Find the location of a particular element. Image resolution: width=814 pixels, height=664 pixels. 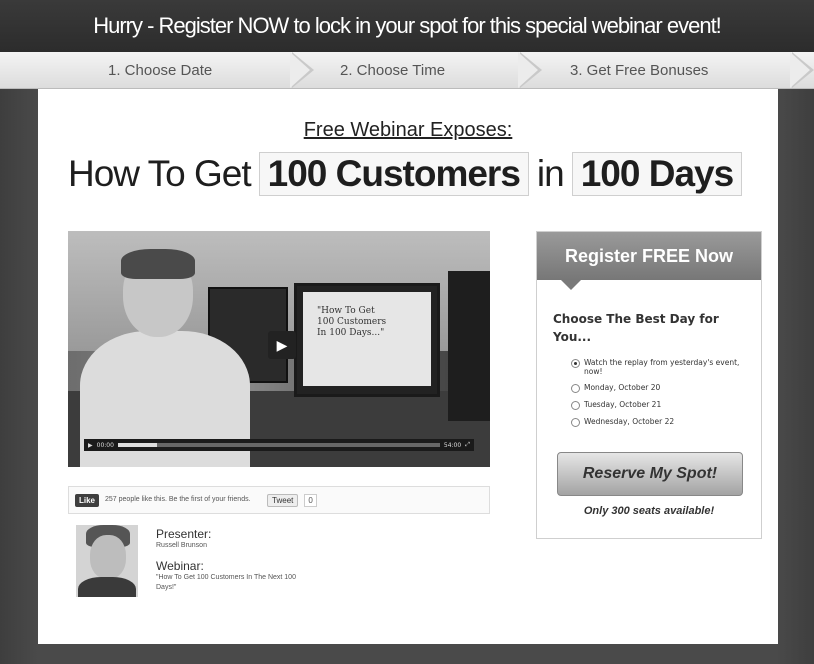

presenter-name: Russell Brunson is located at coordinates (181, 545).